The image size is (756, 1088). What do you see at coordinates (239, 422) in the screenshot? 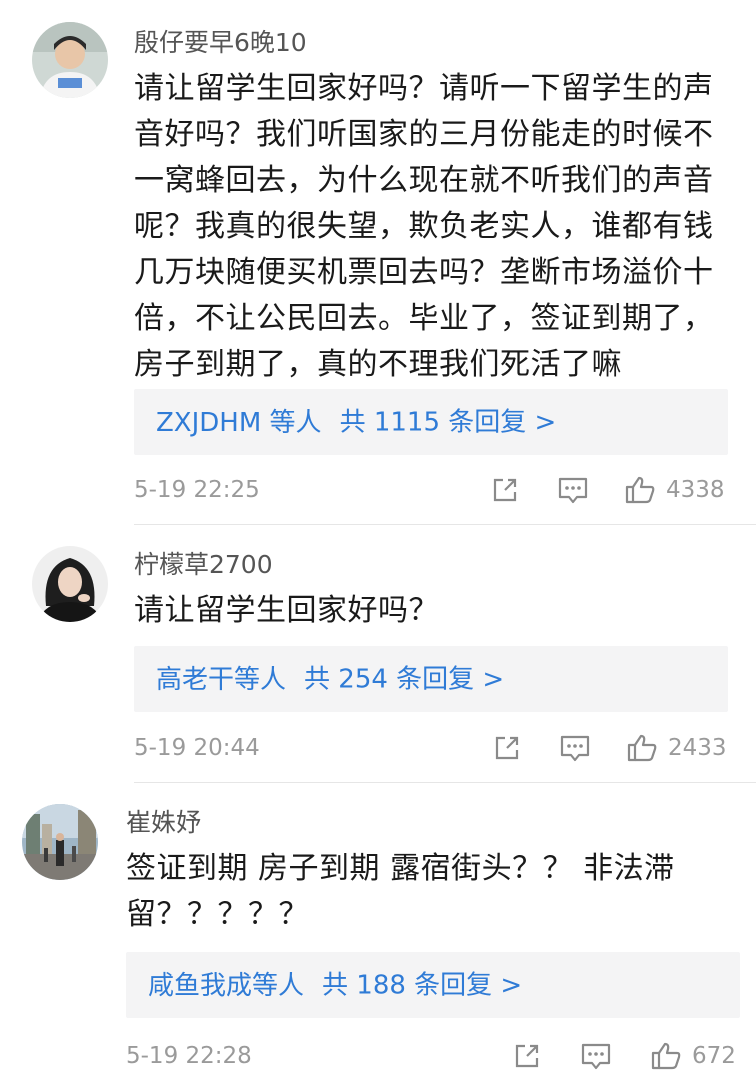
I see `reply-users: ZXJDHM 等人` at bounding box center [239, 422].